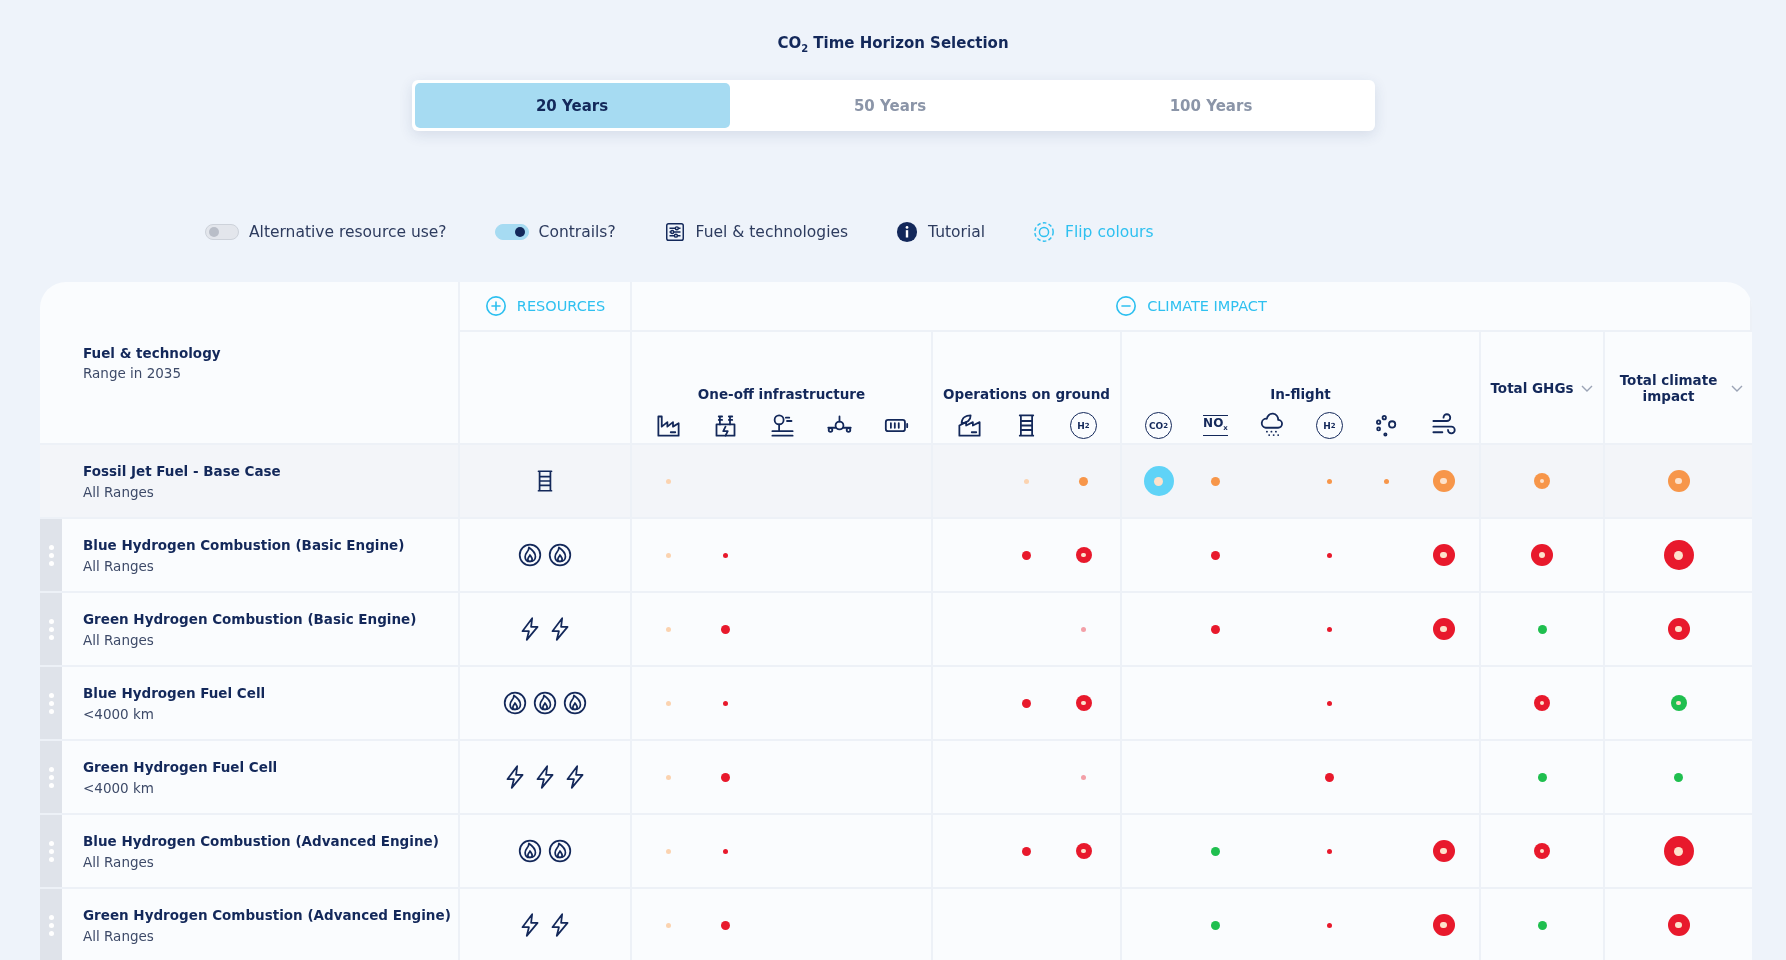 The width and height of the screenshot is (1786, 960). What do you see at coordinates (572, 105) in the screenshot?
I see `time-horizon-tab: 20 Years` at bounding box center [572, 105].